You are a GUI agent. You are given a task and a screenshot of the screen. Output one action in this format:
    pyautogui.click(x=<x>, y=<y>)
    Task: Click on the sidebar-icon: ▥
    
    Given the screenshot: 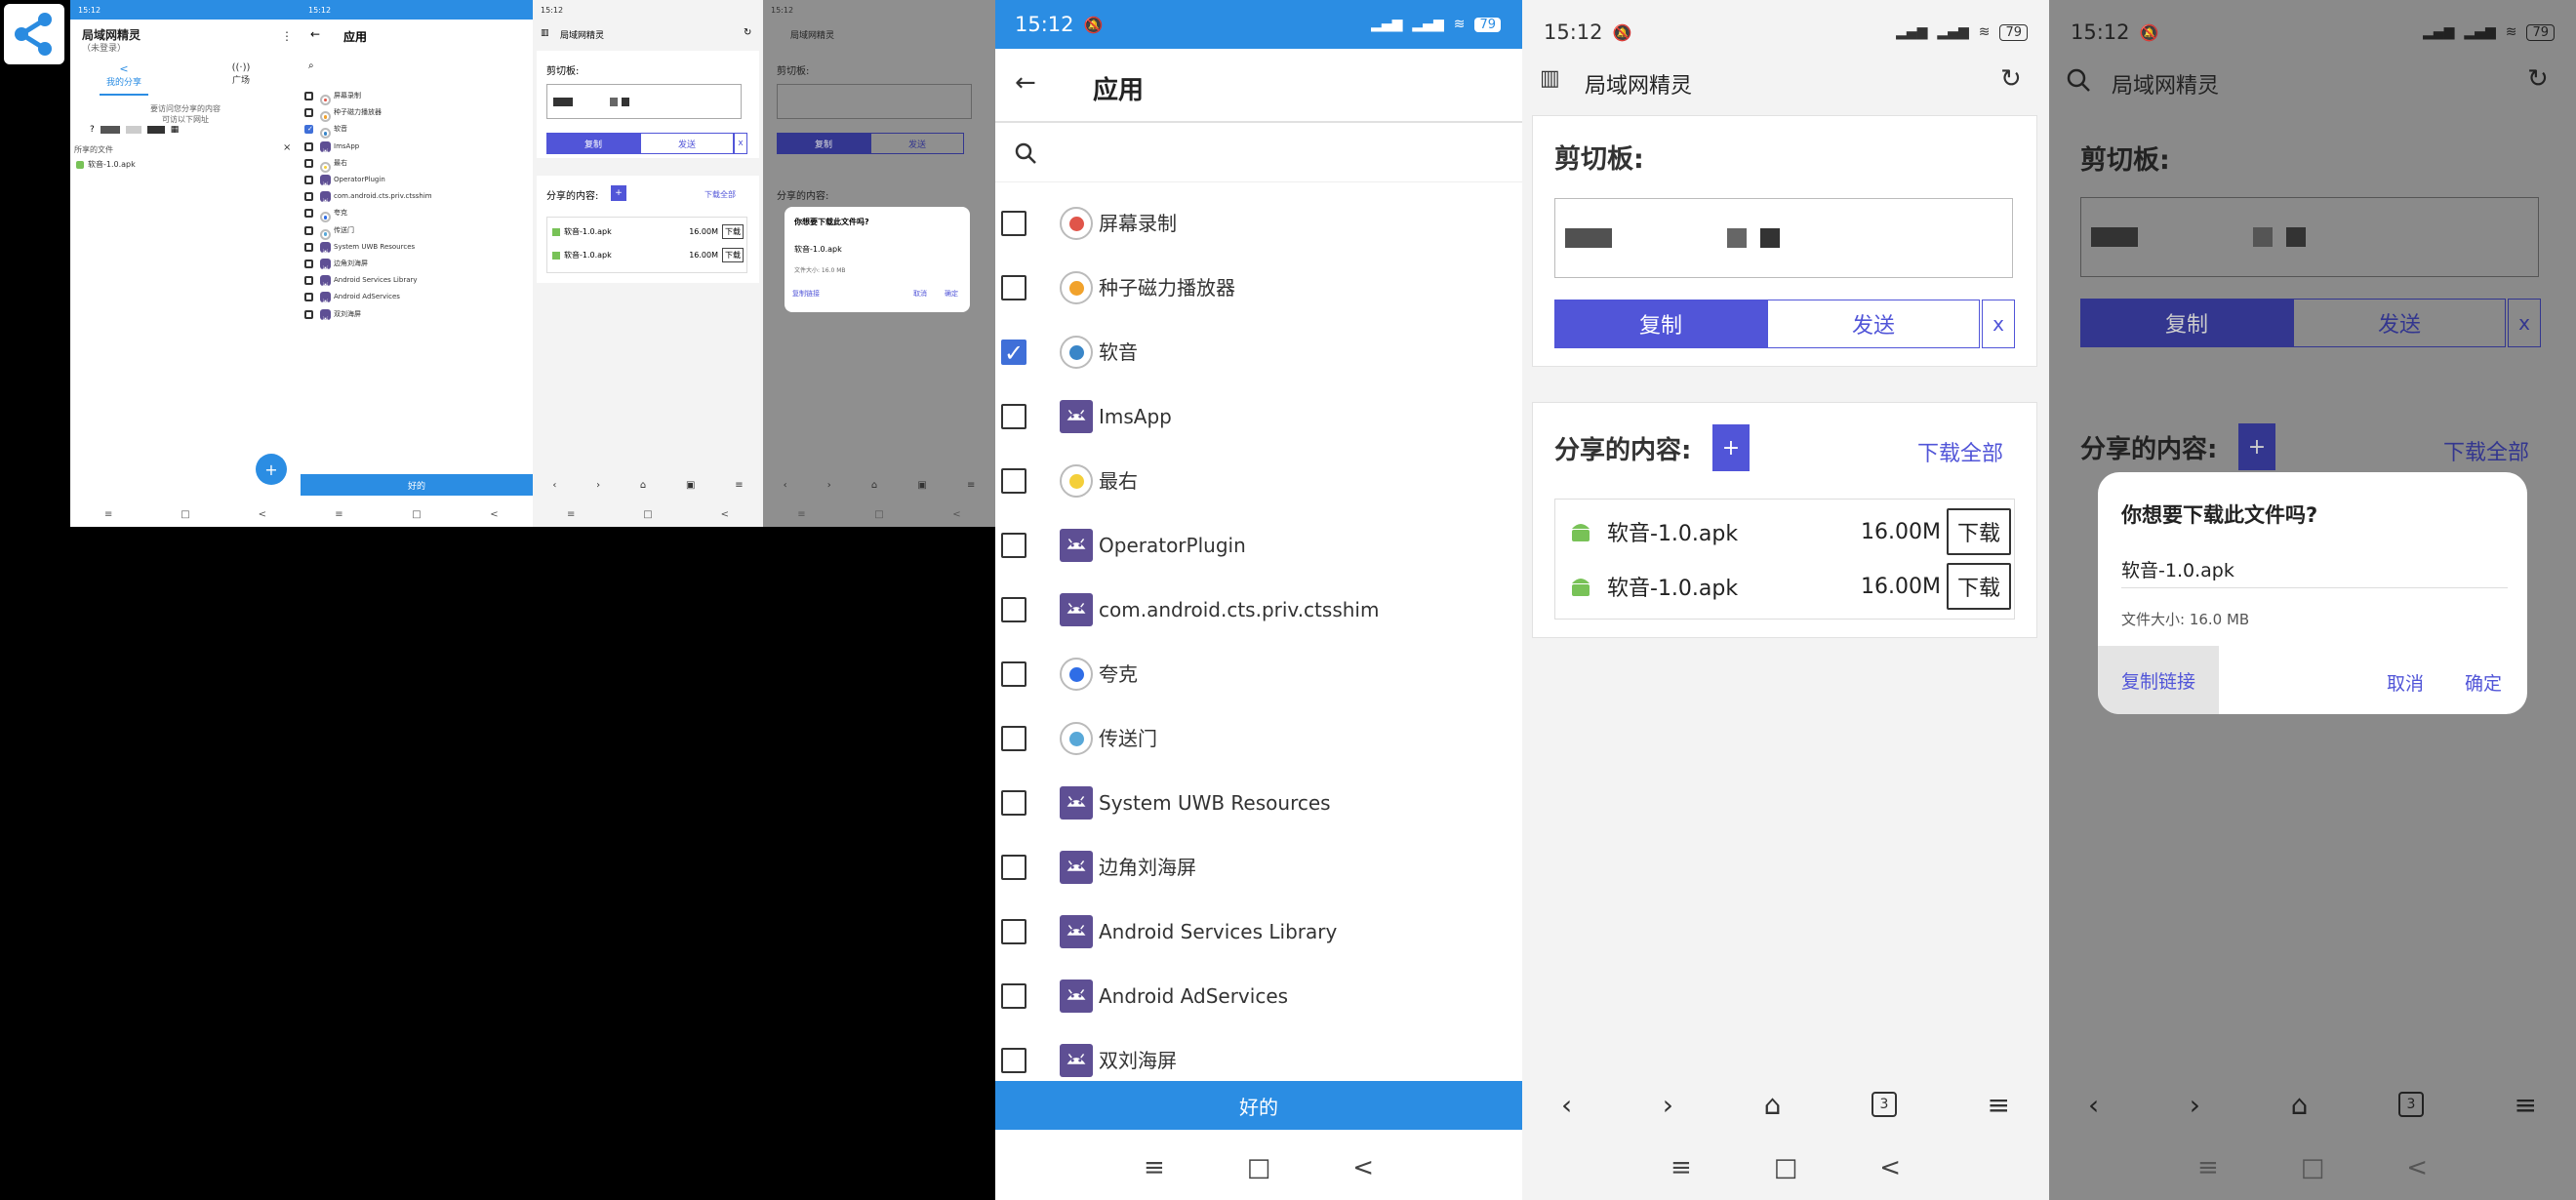 What is the action you would take?
    pyautogui.click(x=545, y=33)
    